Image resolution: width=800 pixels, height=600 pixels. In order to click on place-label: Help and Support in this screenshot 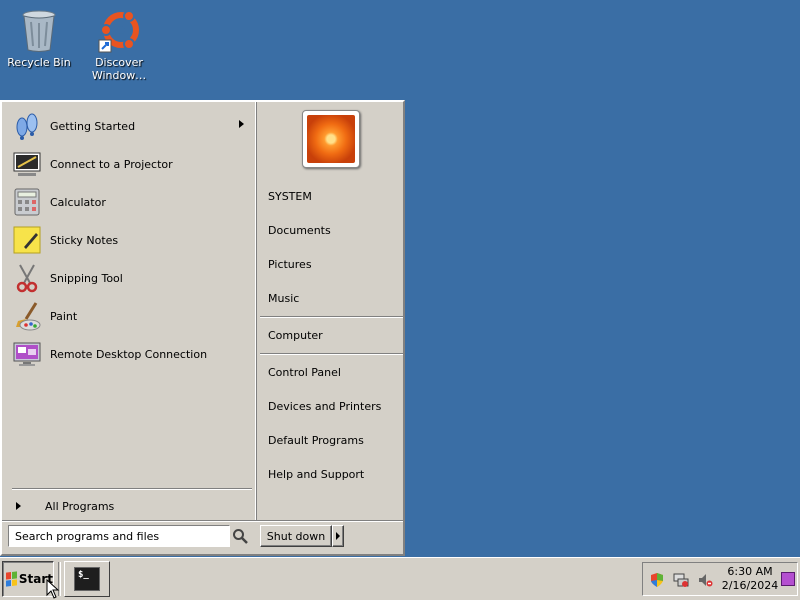, I will do `click(316, 474)`.